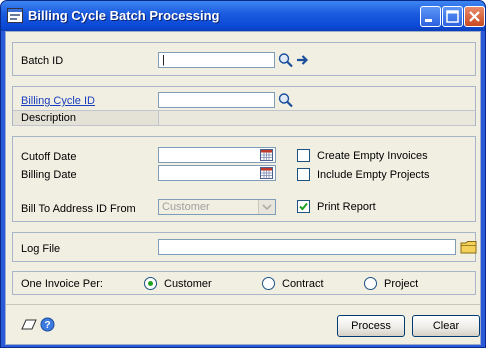 The width and height of the screenshot is (486, 348). I want to click on folder-icon, so click(469, 247).